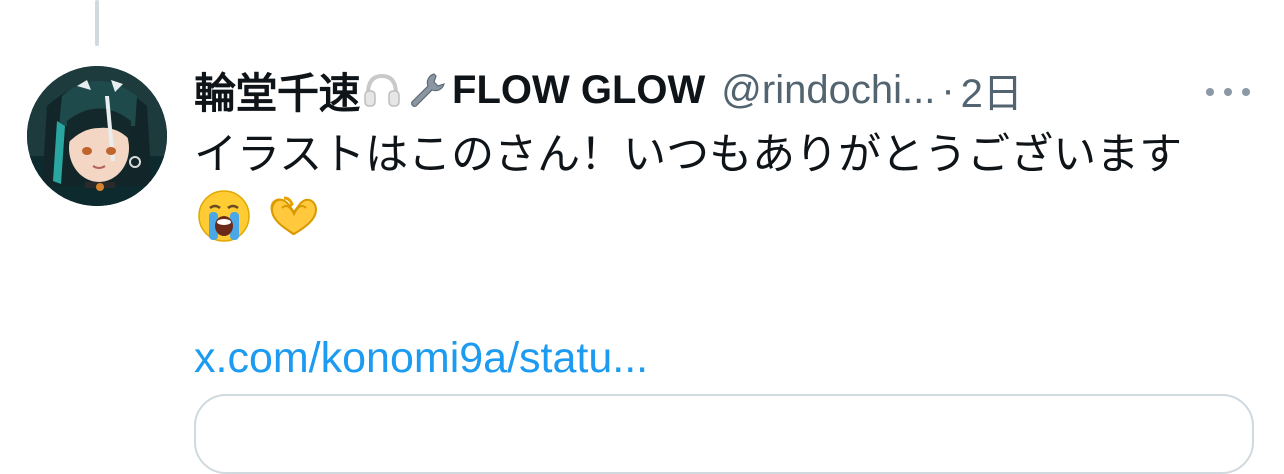 This screenshot has height=474, width=1284. I want to click on thread-connector-line, so click(97, 23).